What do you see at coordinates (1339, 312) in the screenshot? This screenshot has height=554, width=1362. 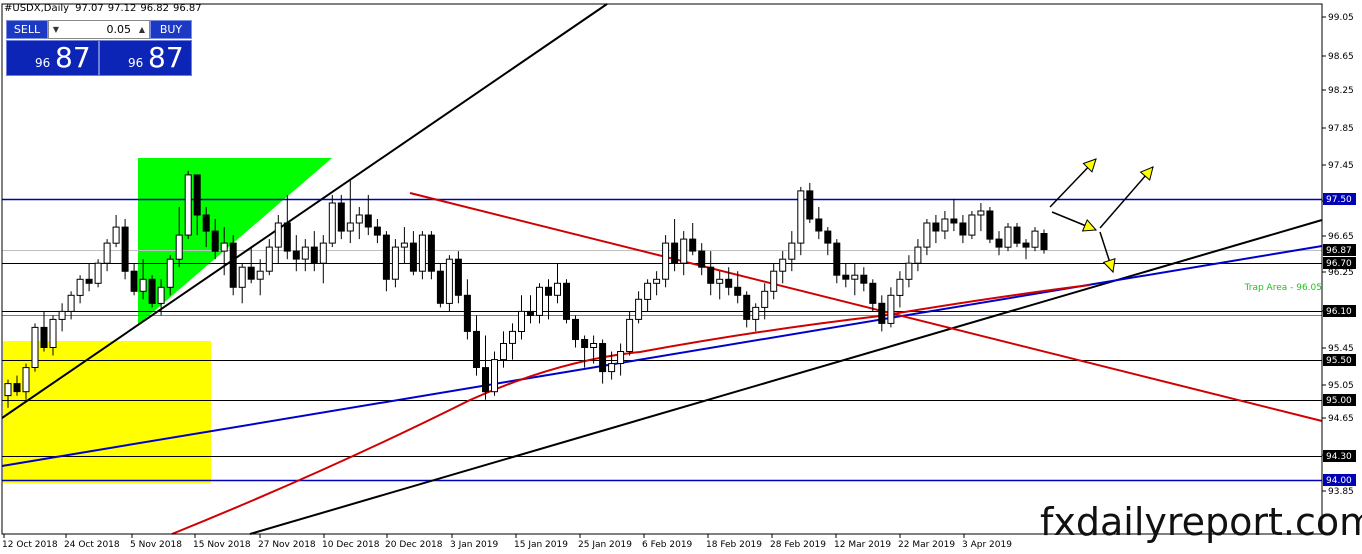 I see `level-price-label: 96.10` at bounding box center [1339, 312].